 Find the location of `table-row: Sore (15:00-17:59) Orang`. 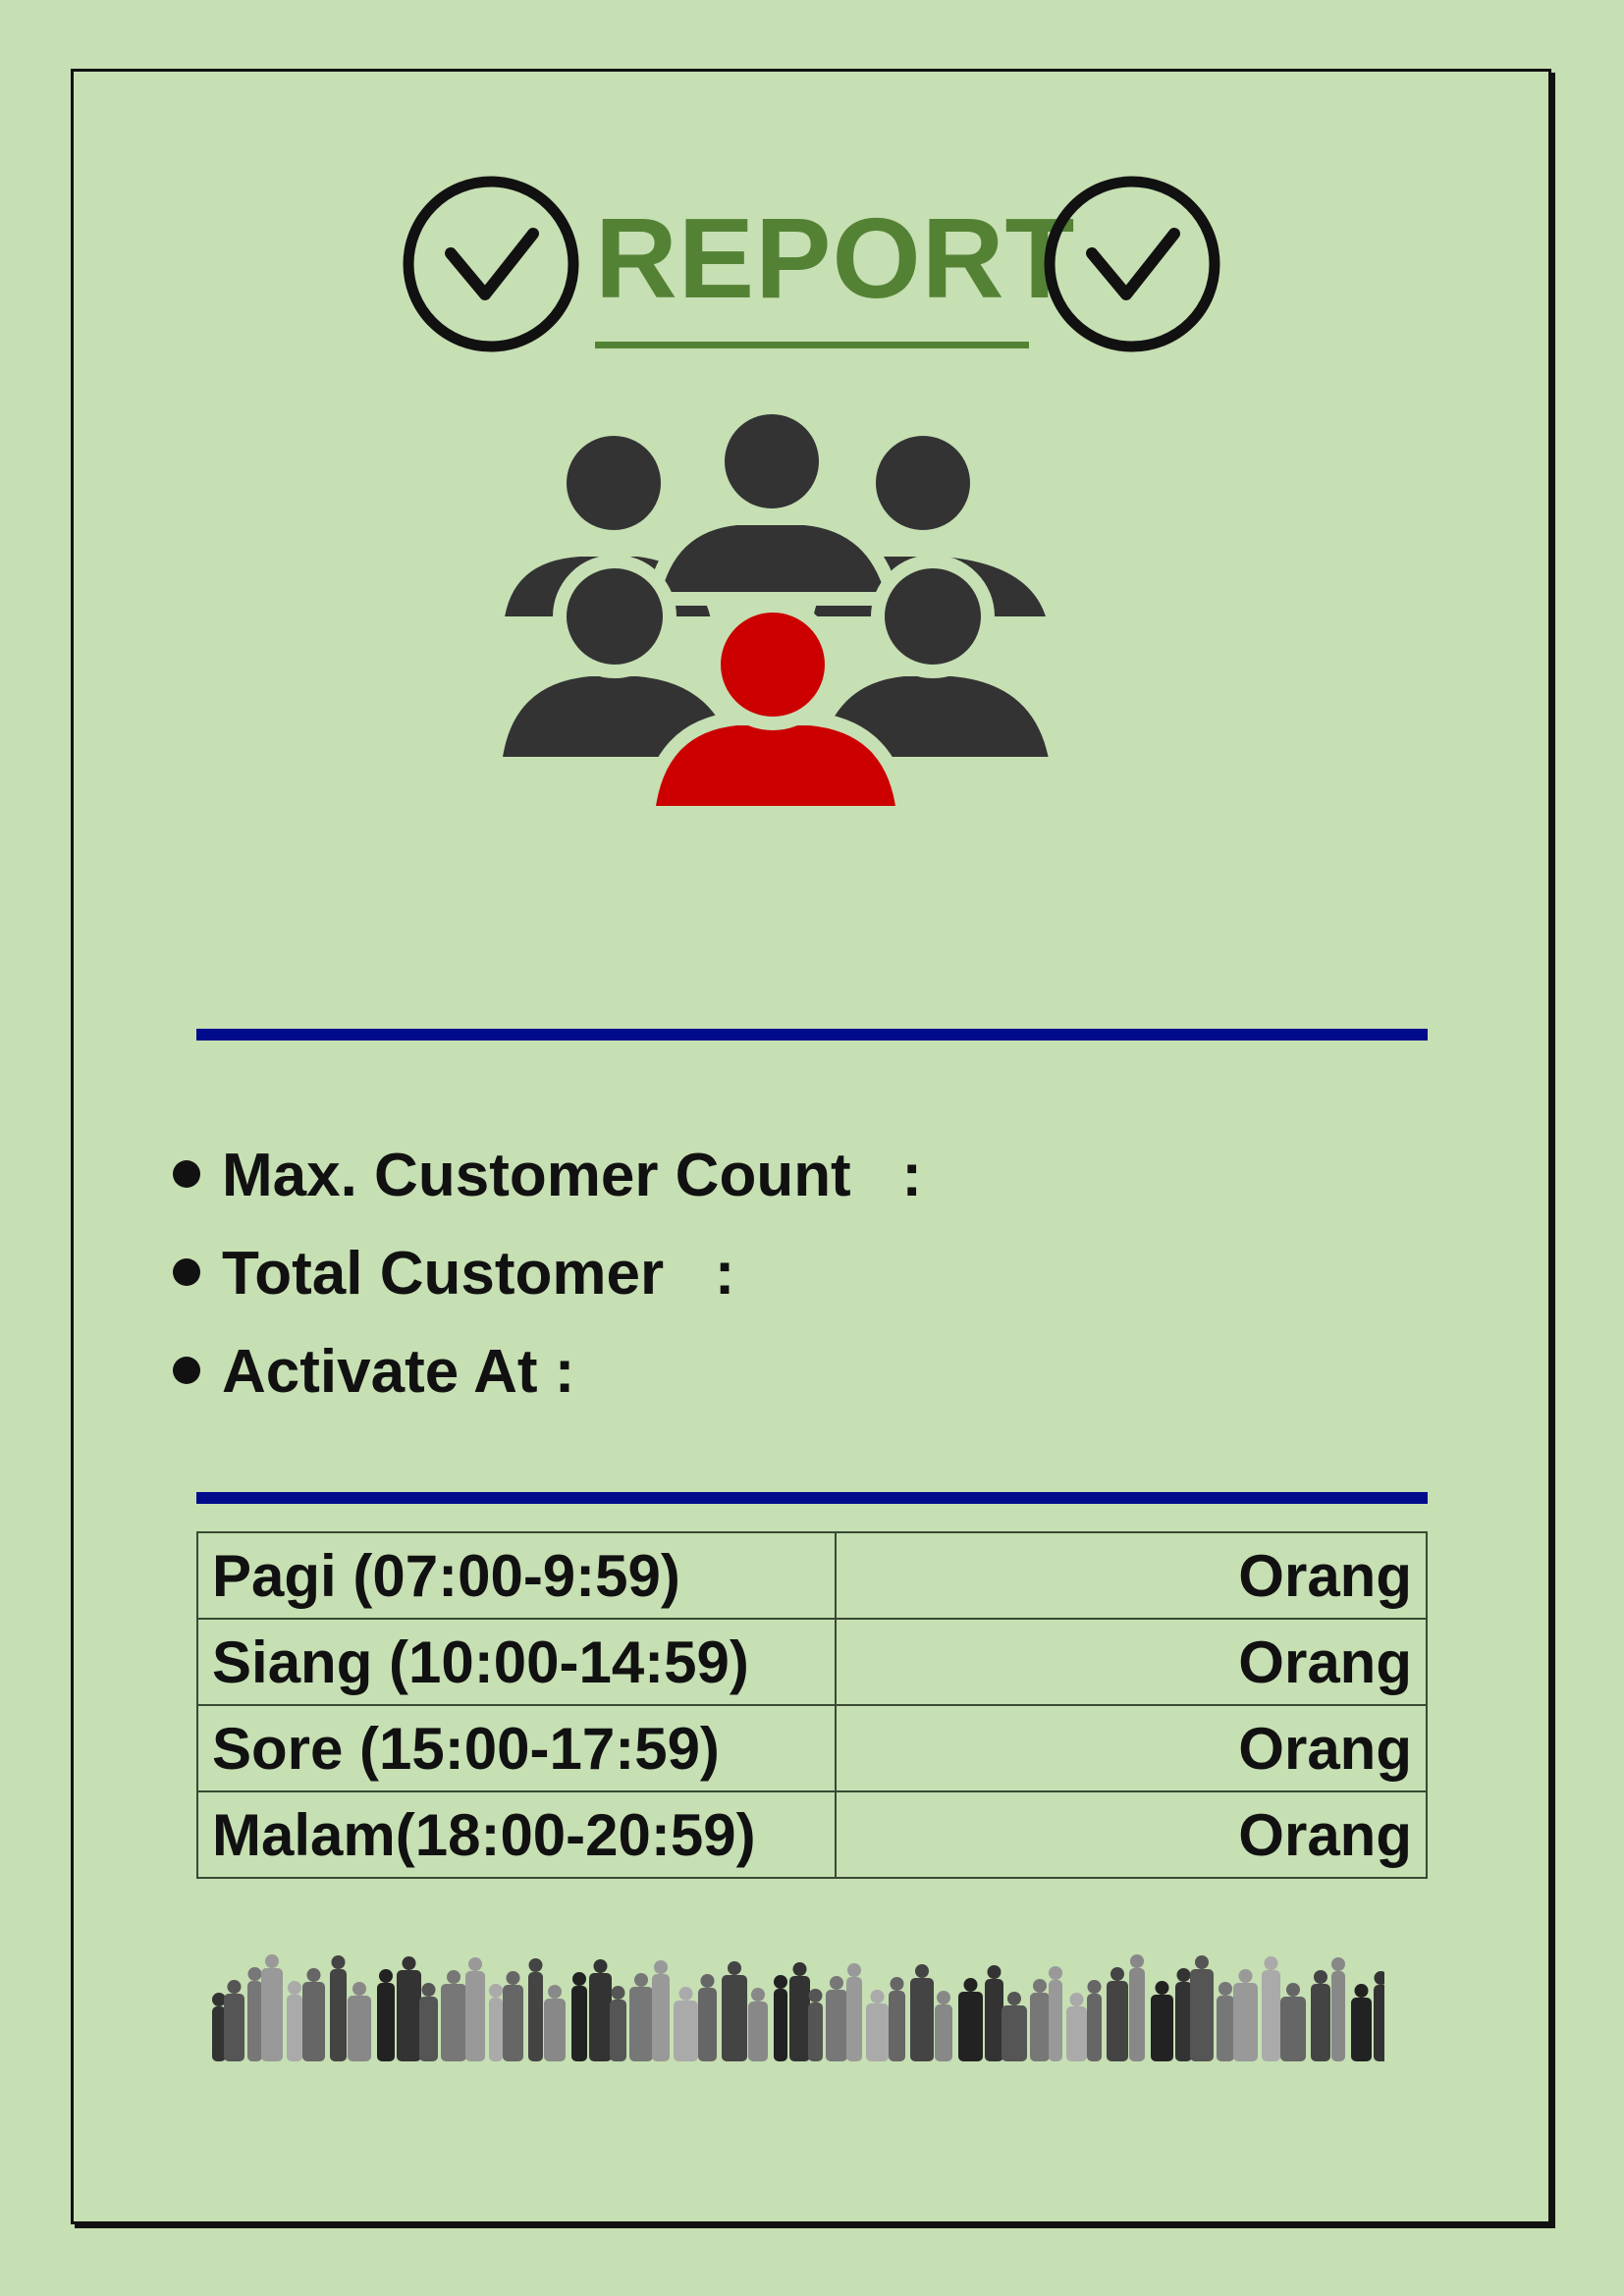

table-row: Sore (15:00-17:59) Orang is located at coordinates (812, 1748).